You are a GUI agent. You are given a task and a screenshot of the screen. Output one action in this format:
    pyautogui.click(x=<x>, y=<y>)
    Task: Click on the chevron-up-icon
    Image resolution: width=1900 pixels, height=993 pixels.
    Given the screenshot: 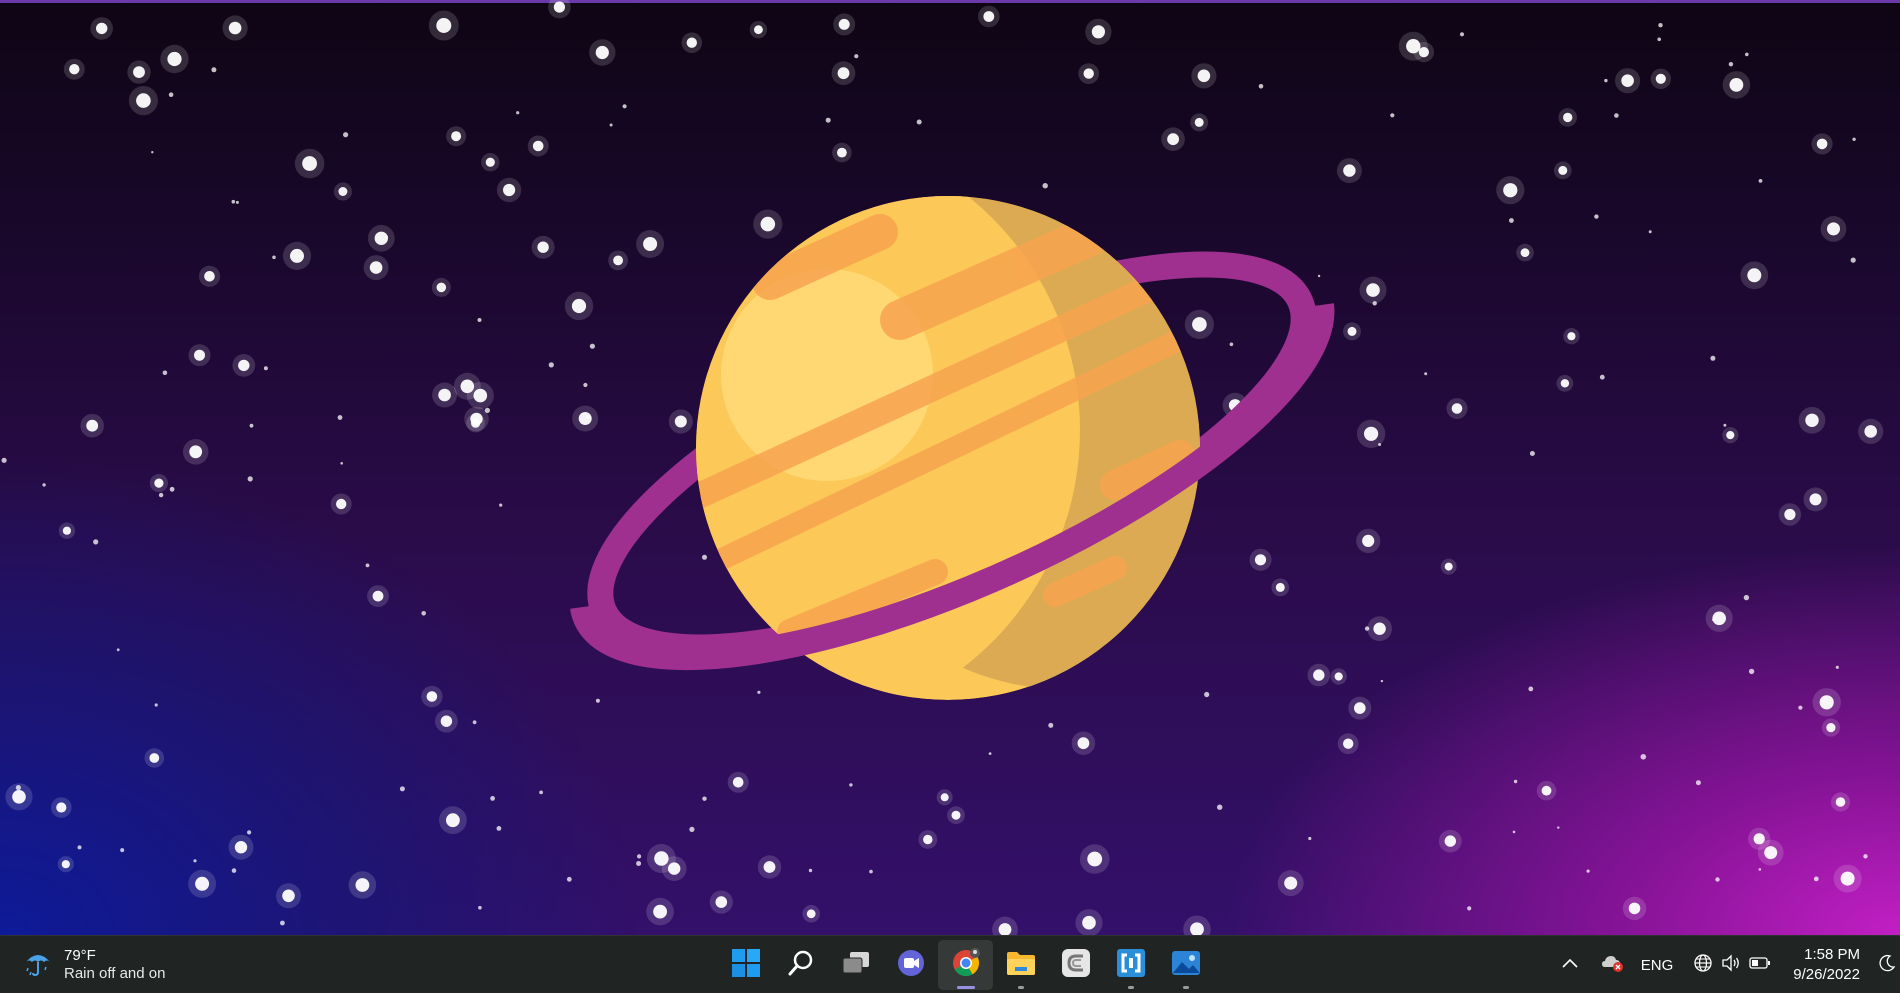 What is the action you would take?
    pyautogui.click(x=1570, y=965)
    